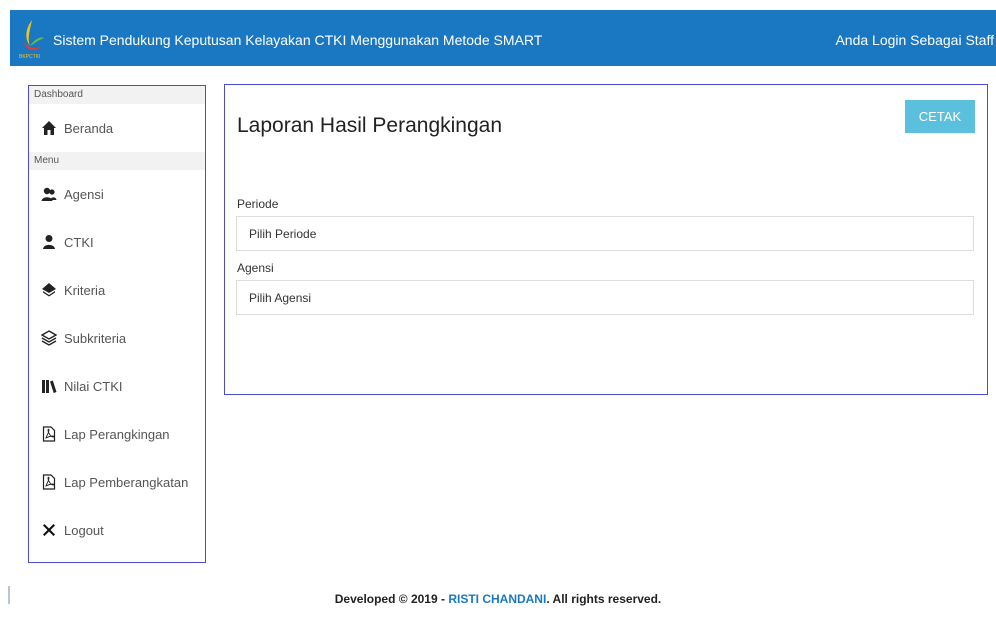 The height and width of the screenshot is (637, 996). Describe the element at coordinates (32, 38) in the screenshot. I see `org-logo-icon: BKPCTKI` at that location.